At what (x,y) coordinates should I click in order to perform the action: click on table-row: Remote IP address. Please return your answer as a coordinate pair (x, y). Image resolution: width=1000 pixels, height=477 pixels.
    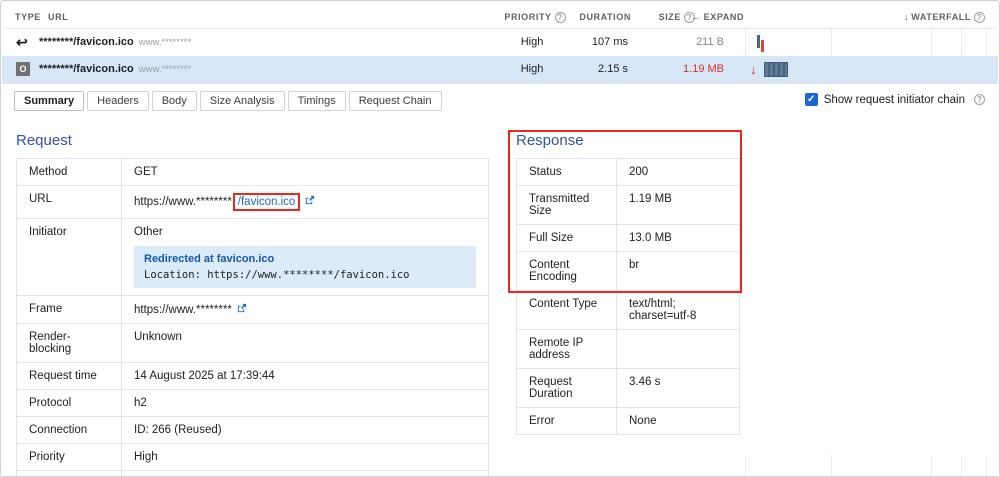
    Looking at the image, I should click on (628, 348).